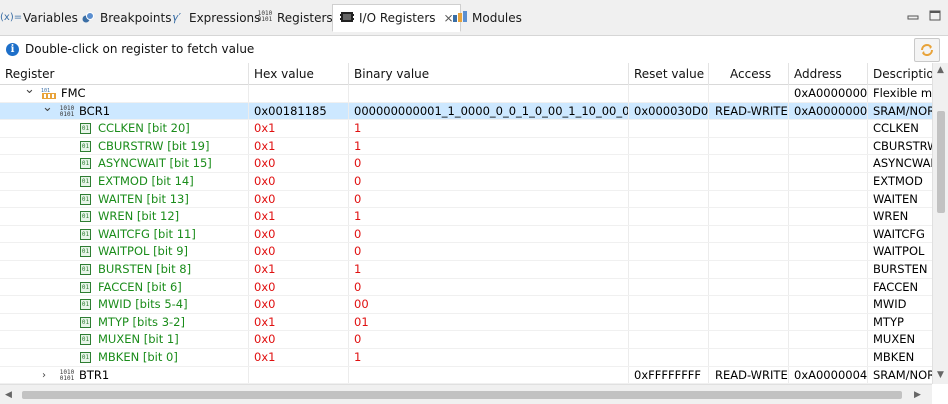  Describe the element at coordinates (462, 395) in the screenshot. I see `horizontal-scroll-thumb` at that location.